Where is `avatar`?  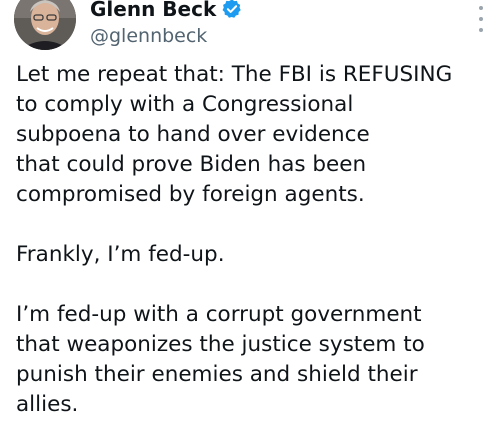
avatar is located at coordinates (45, 25).